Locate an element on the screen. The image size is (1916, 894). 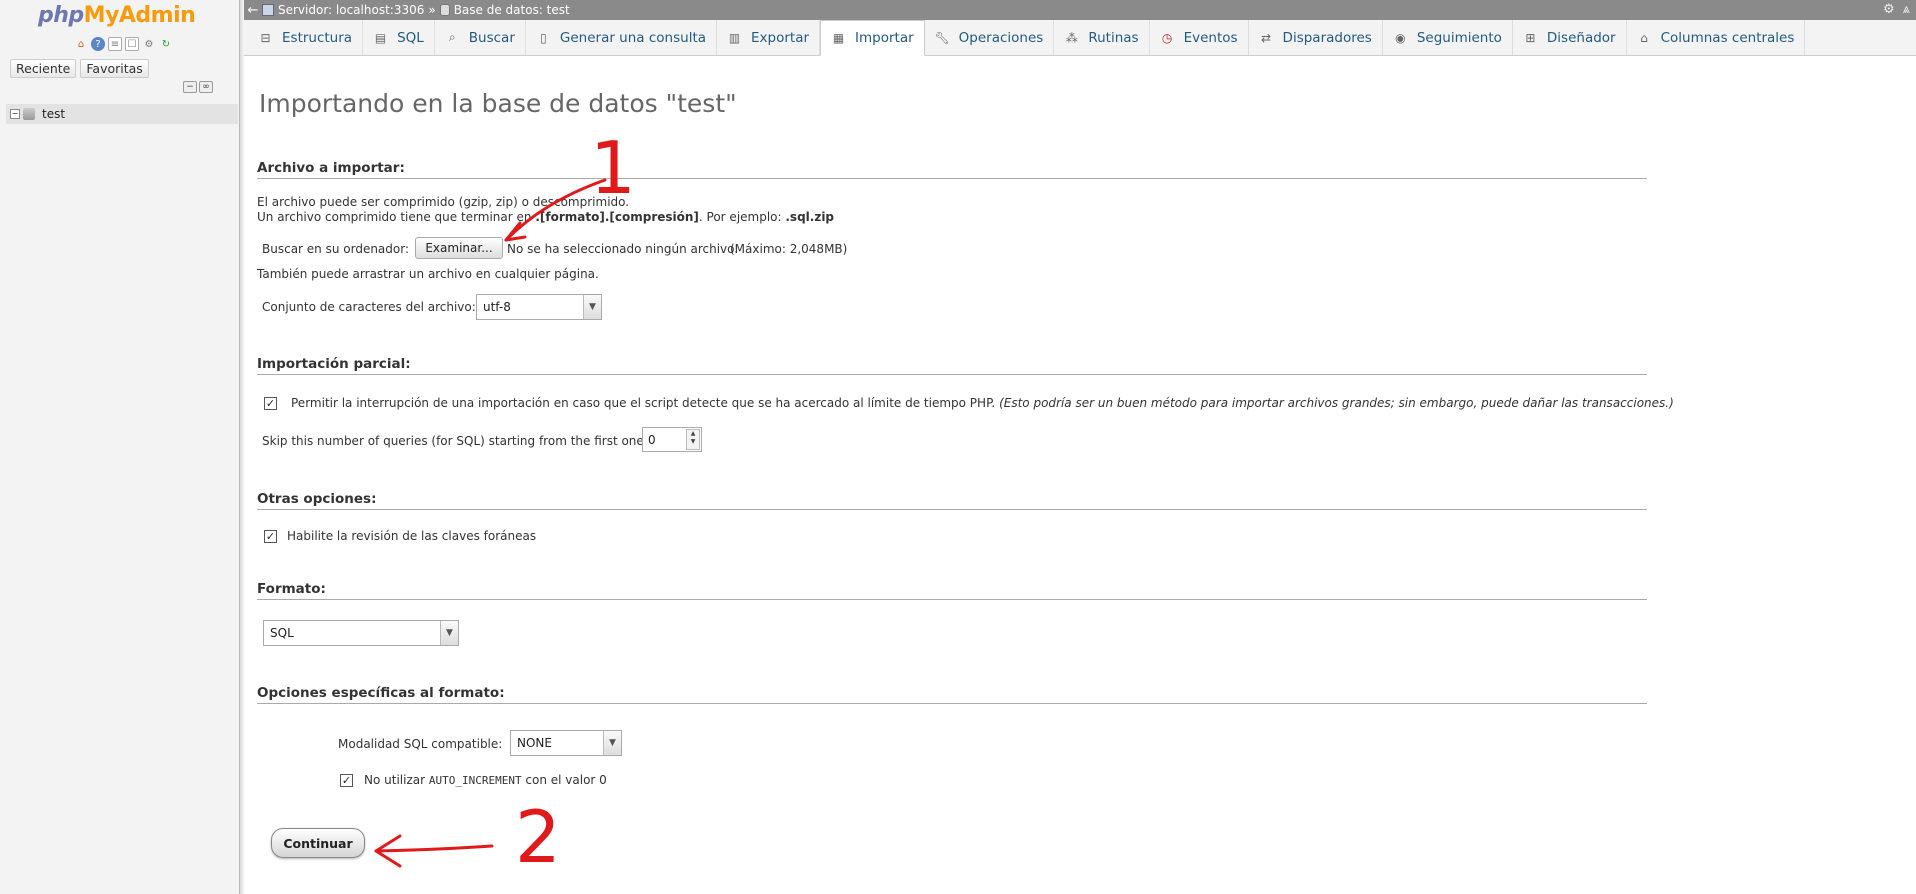
favorites-tab: Favoritas is located at coordinates (114, 68).